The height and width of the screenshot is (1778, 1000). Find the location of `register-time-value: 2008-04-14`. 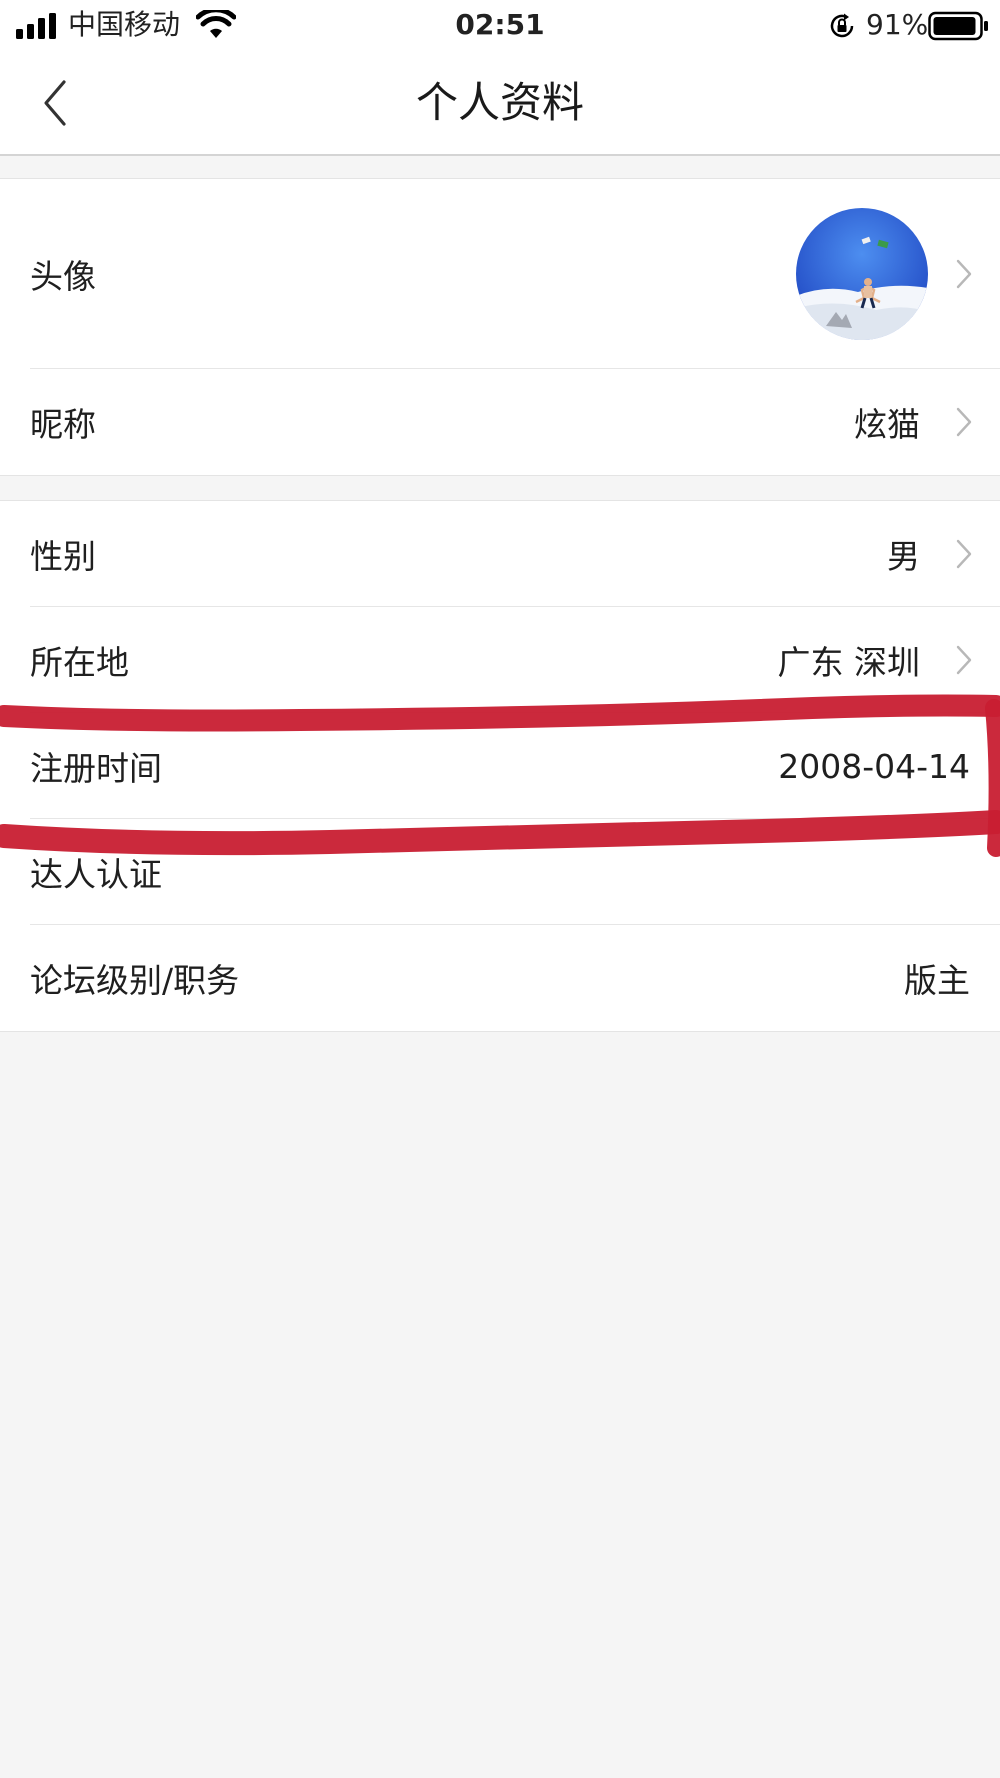

register-time-value: 2008-04-14 is located at coordinates (874, 766).